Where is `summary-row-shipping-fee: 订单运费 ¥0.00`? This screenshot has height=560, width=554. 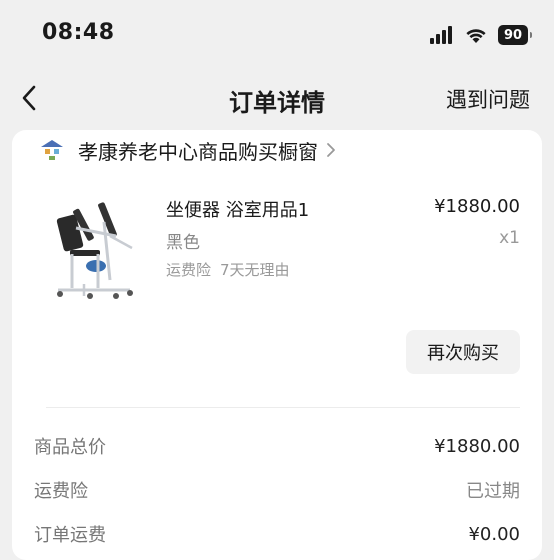 summary-row-shipping-fee: 订单运费 ¥0.00 is located at coordinates (277, 534).